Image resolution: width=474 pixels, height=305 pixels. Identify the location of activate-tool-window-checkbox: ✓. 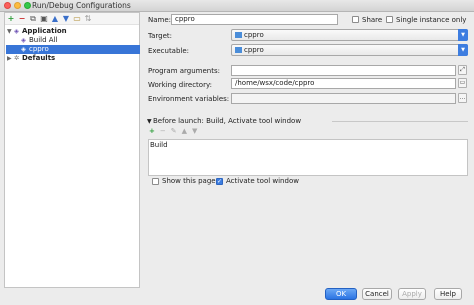
(219, 181).